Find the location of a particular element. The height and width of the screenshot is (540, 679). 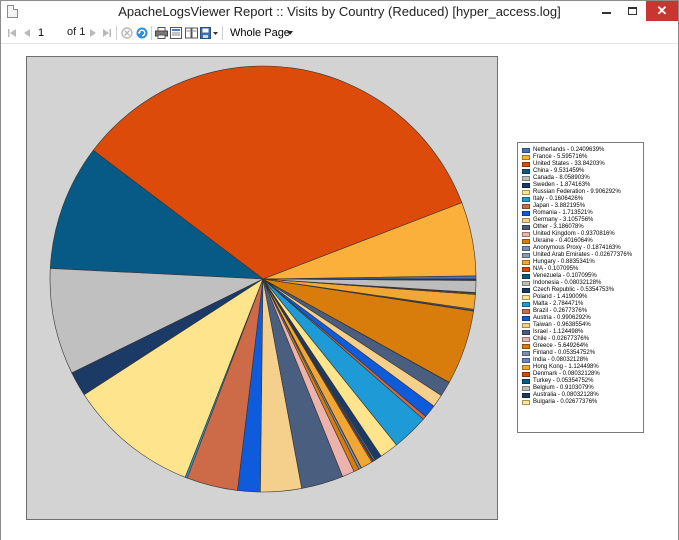

legend-label: Netherlands - 0.2409639% is located at coordinates (569, 150).